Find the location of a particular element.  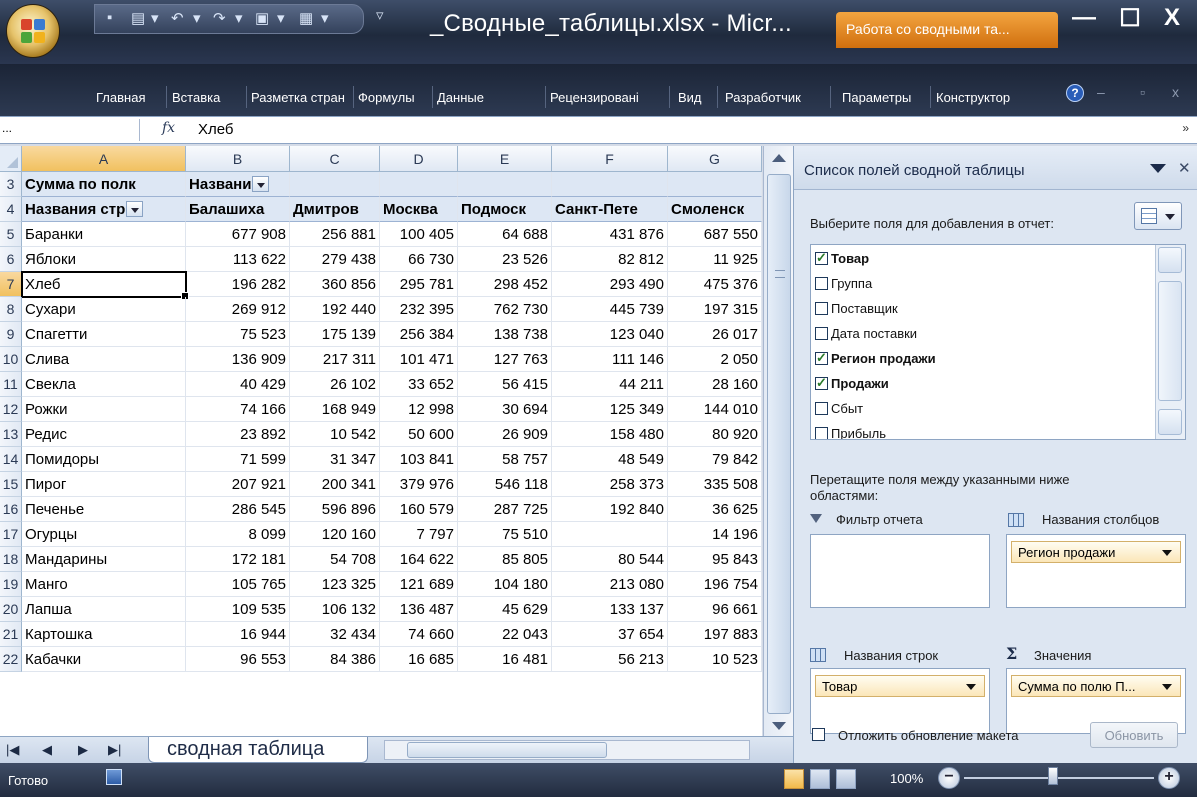

value-cell: 232 395 is located at coordinates (419, 309).